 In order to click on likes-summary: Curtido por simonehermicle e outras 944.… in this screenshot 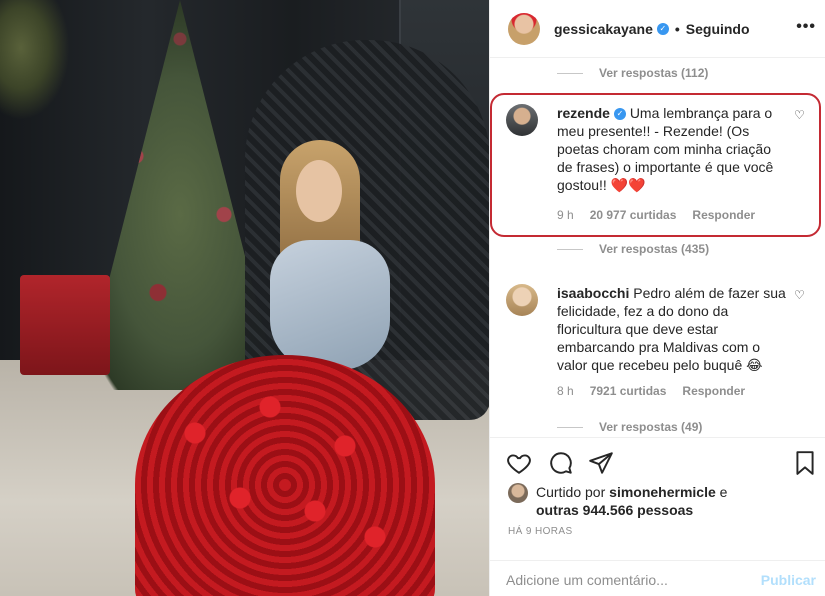, I will do `click(632, 501)`.